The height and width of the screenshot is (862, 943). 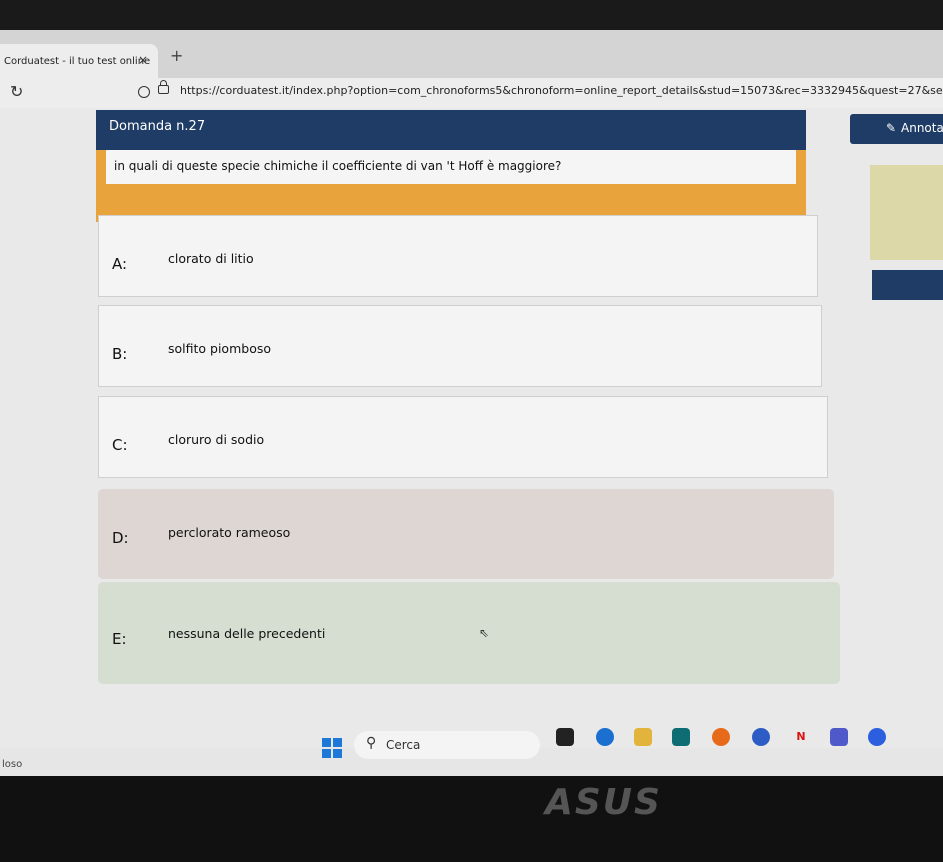 I want to click on reload-icon: ↻, so click(x=16, y=91).